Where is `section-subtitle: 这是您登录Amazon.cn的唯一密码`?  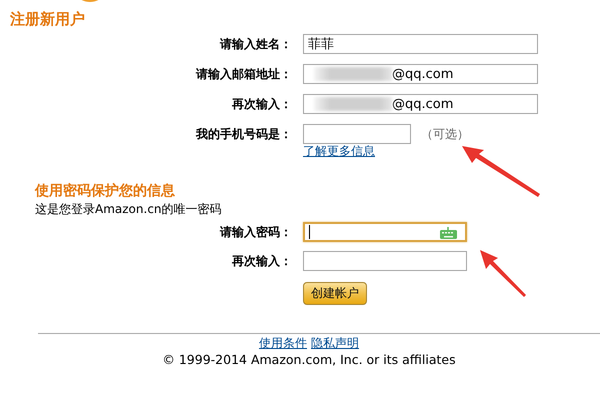 section-subtitle: 这是您登录Amazon.cn的唯一密码 is located at coordinates (128, 209).